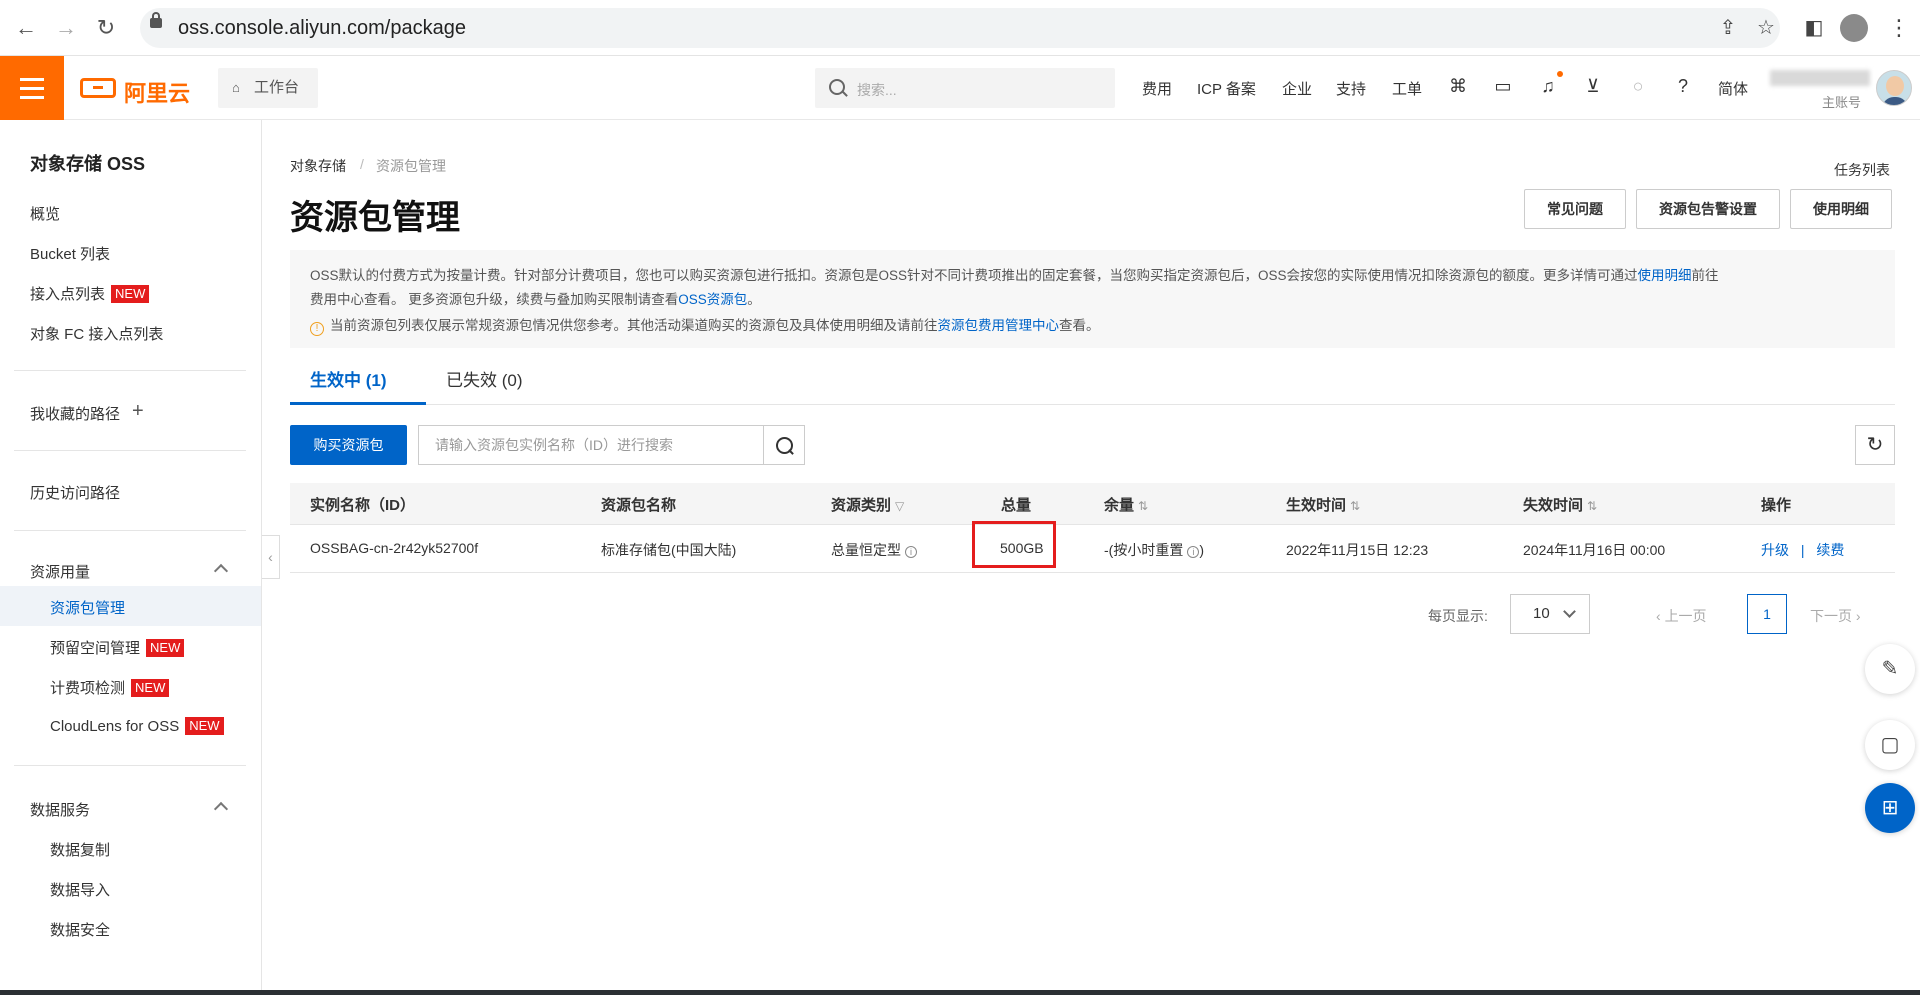  I want to click on nav-enterprise: 企业, so click(1297, 88).